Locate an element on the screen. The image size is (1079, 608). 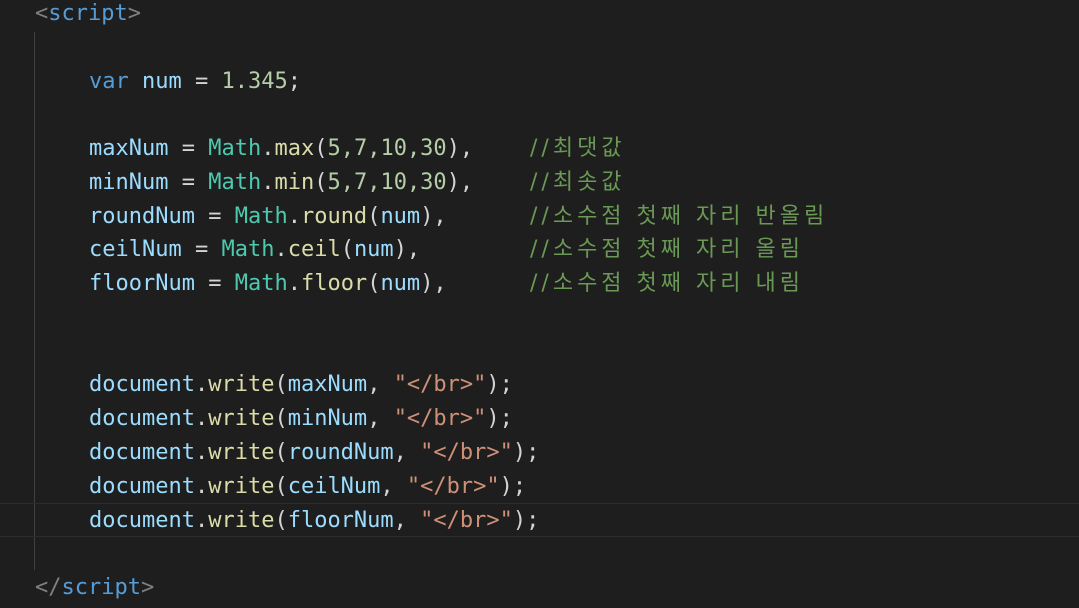
code-line-write: document.write(minNum, "</br>"); is located at coordinates (539, 419).